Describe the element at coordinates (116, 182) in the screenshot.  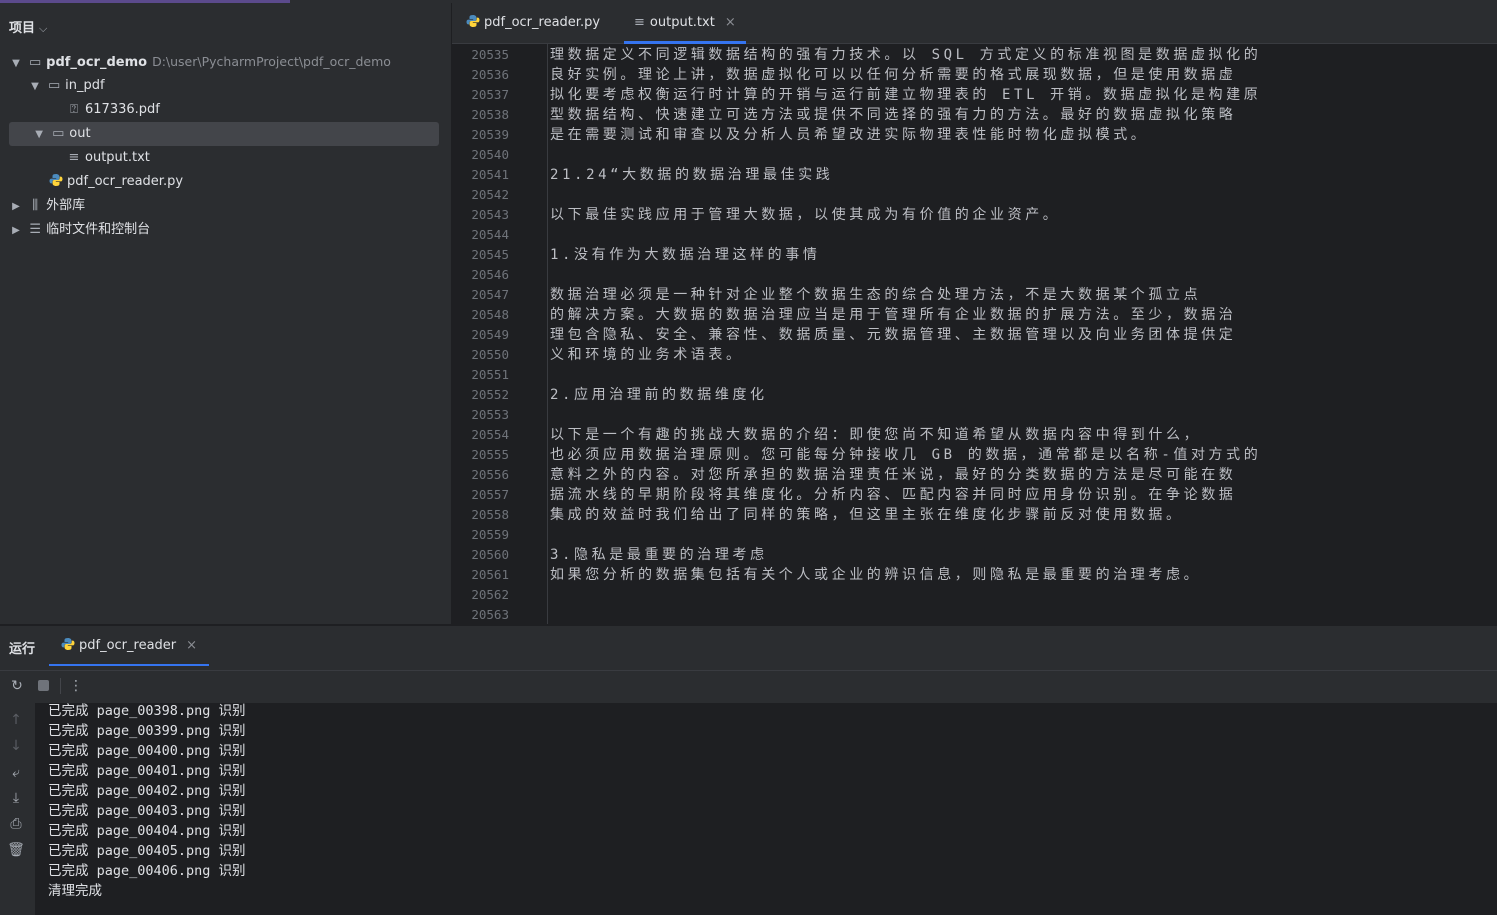
I see `tree-item-pdf-ocr-reader-py: pdf_ocr_reader.py` at that location.